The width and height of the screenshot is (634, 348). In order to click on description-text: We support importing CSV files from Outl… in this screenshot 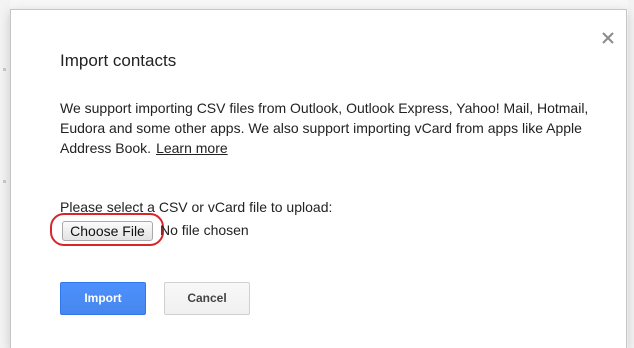, I will do `click(324, 128)`.